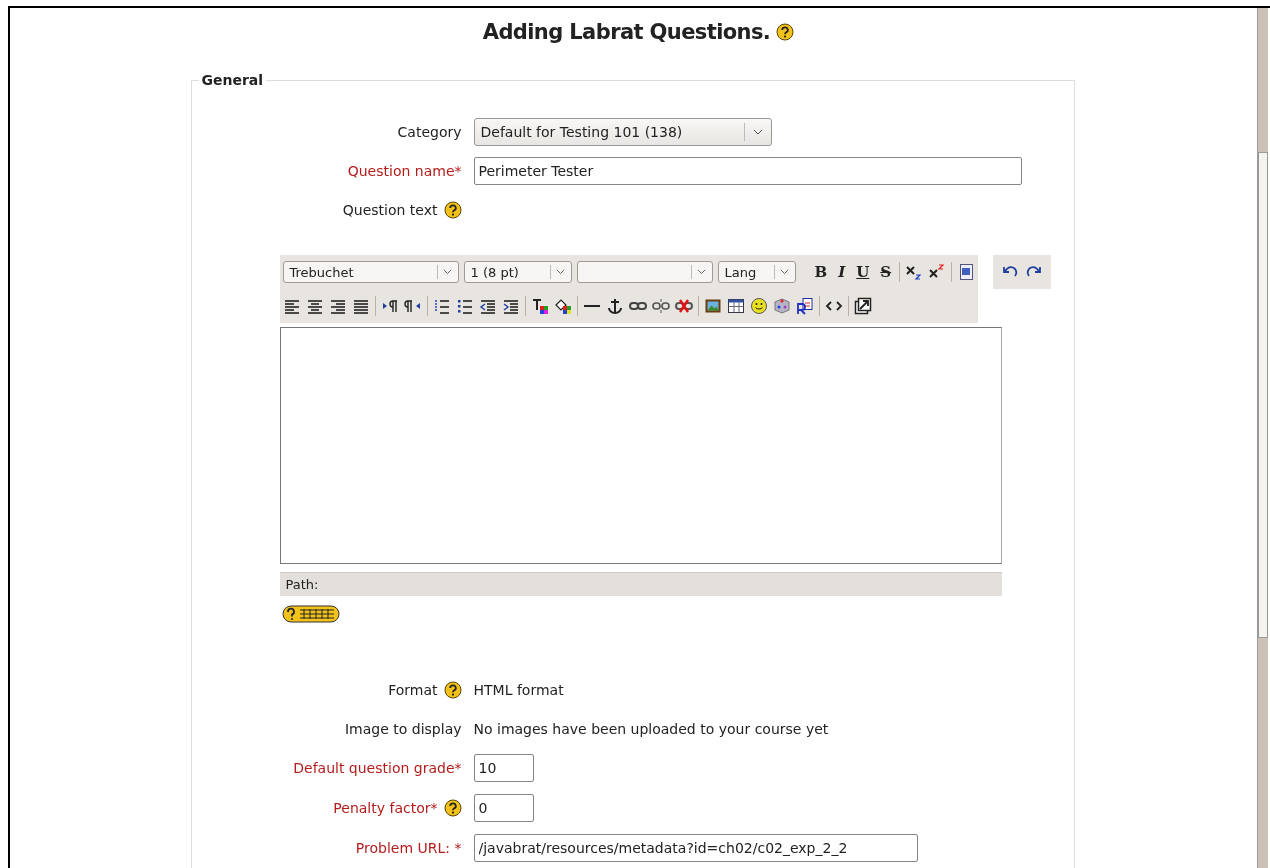 This screenshot has width=1270, height=868. I want to click on left-to-right-icon, so click(389, 306).